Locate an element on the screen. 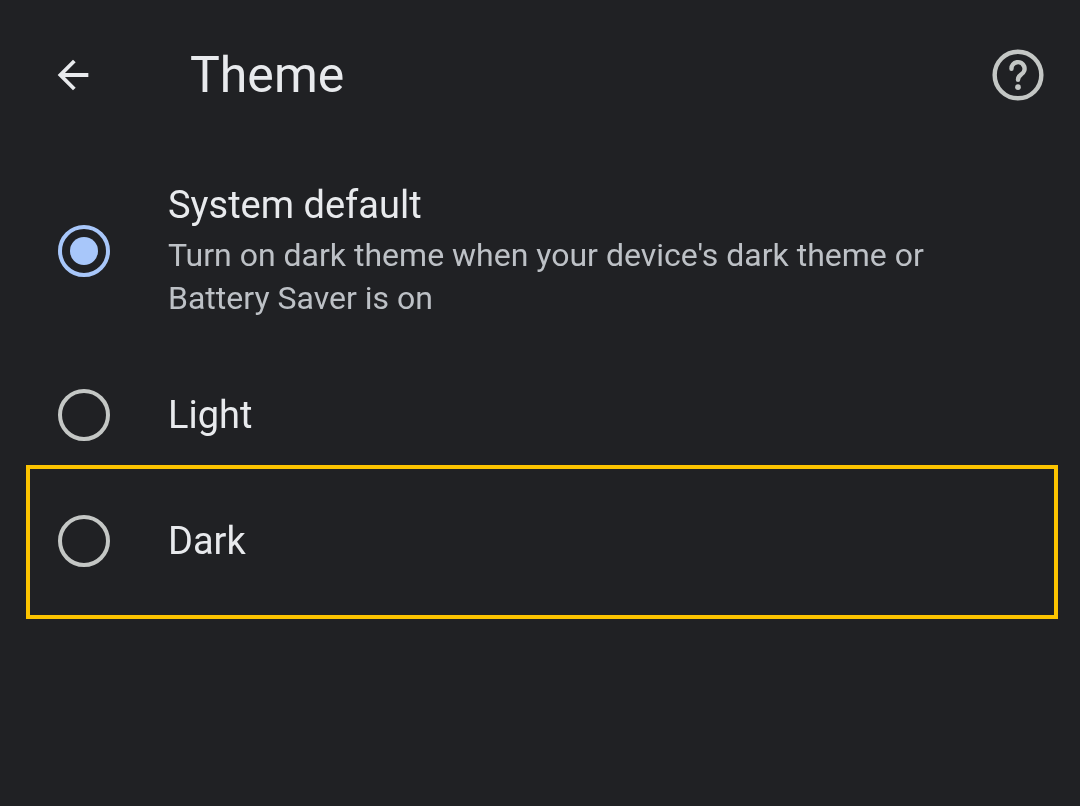  option-description: Turn on dark theme when your device's dark theme or Battery Saver is on is located at coordinates (546, 277).